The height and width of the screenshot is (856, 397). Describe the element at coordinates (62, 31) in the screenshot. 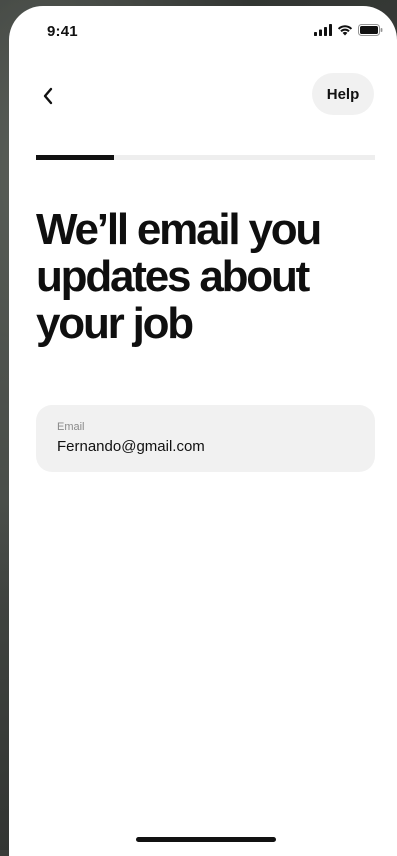

I see `status-time: 9:41` at that location.